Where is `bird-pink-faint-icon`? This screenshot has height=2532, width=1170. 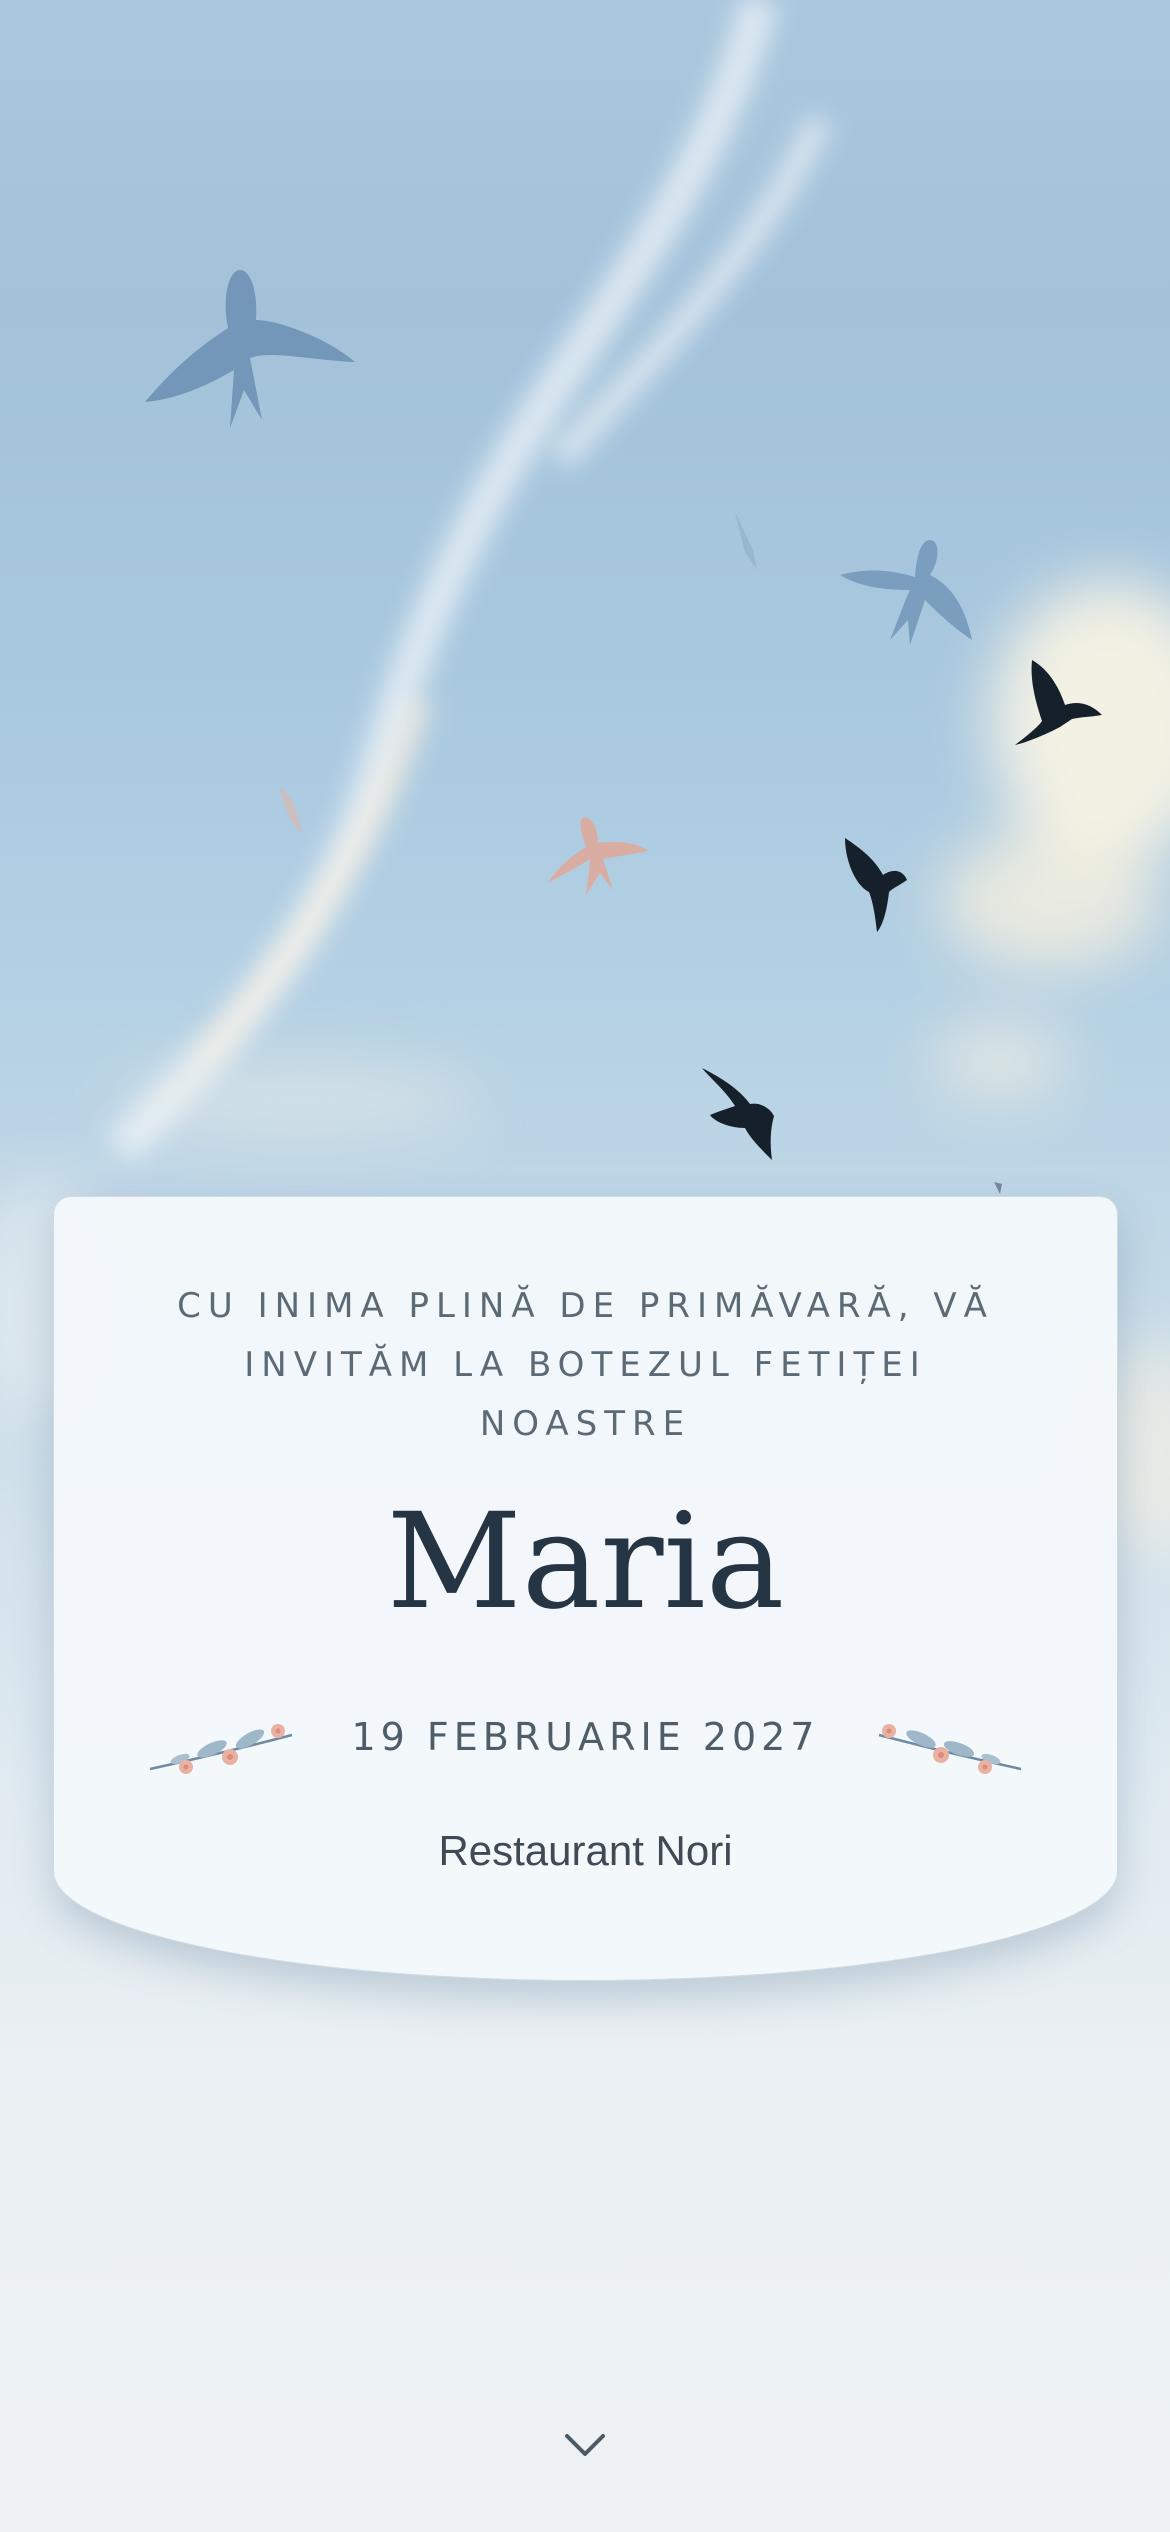 bird-pink-faint-icon is located at coordinates (291, 810).